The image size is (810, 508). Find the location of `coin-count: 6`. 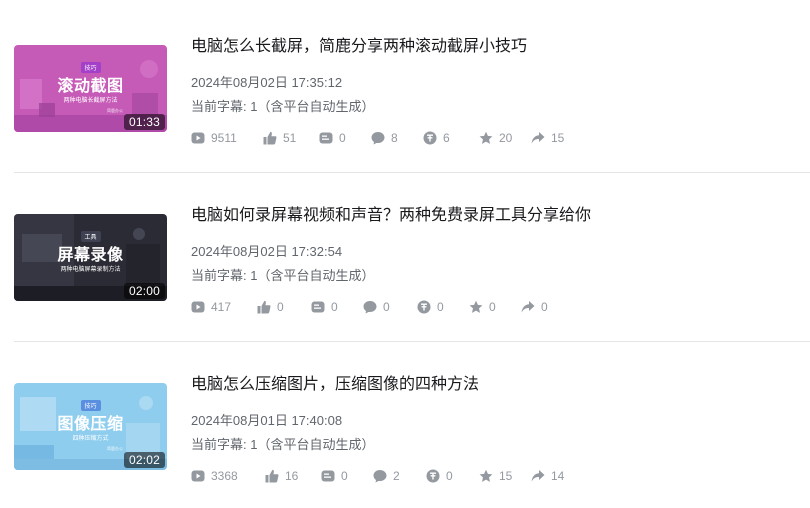

coin-count: 6 is located at coordinates (451, 138).